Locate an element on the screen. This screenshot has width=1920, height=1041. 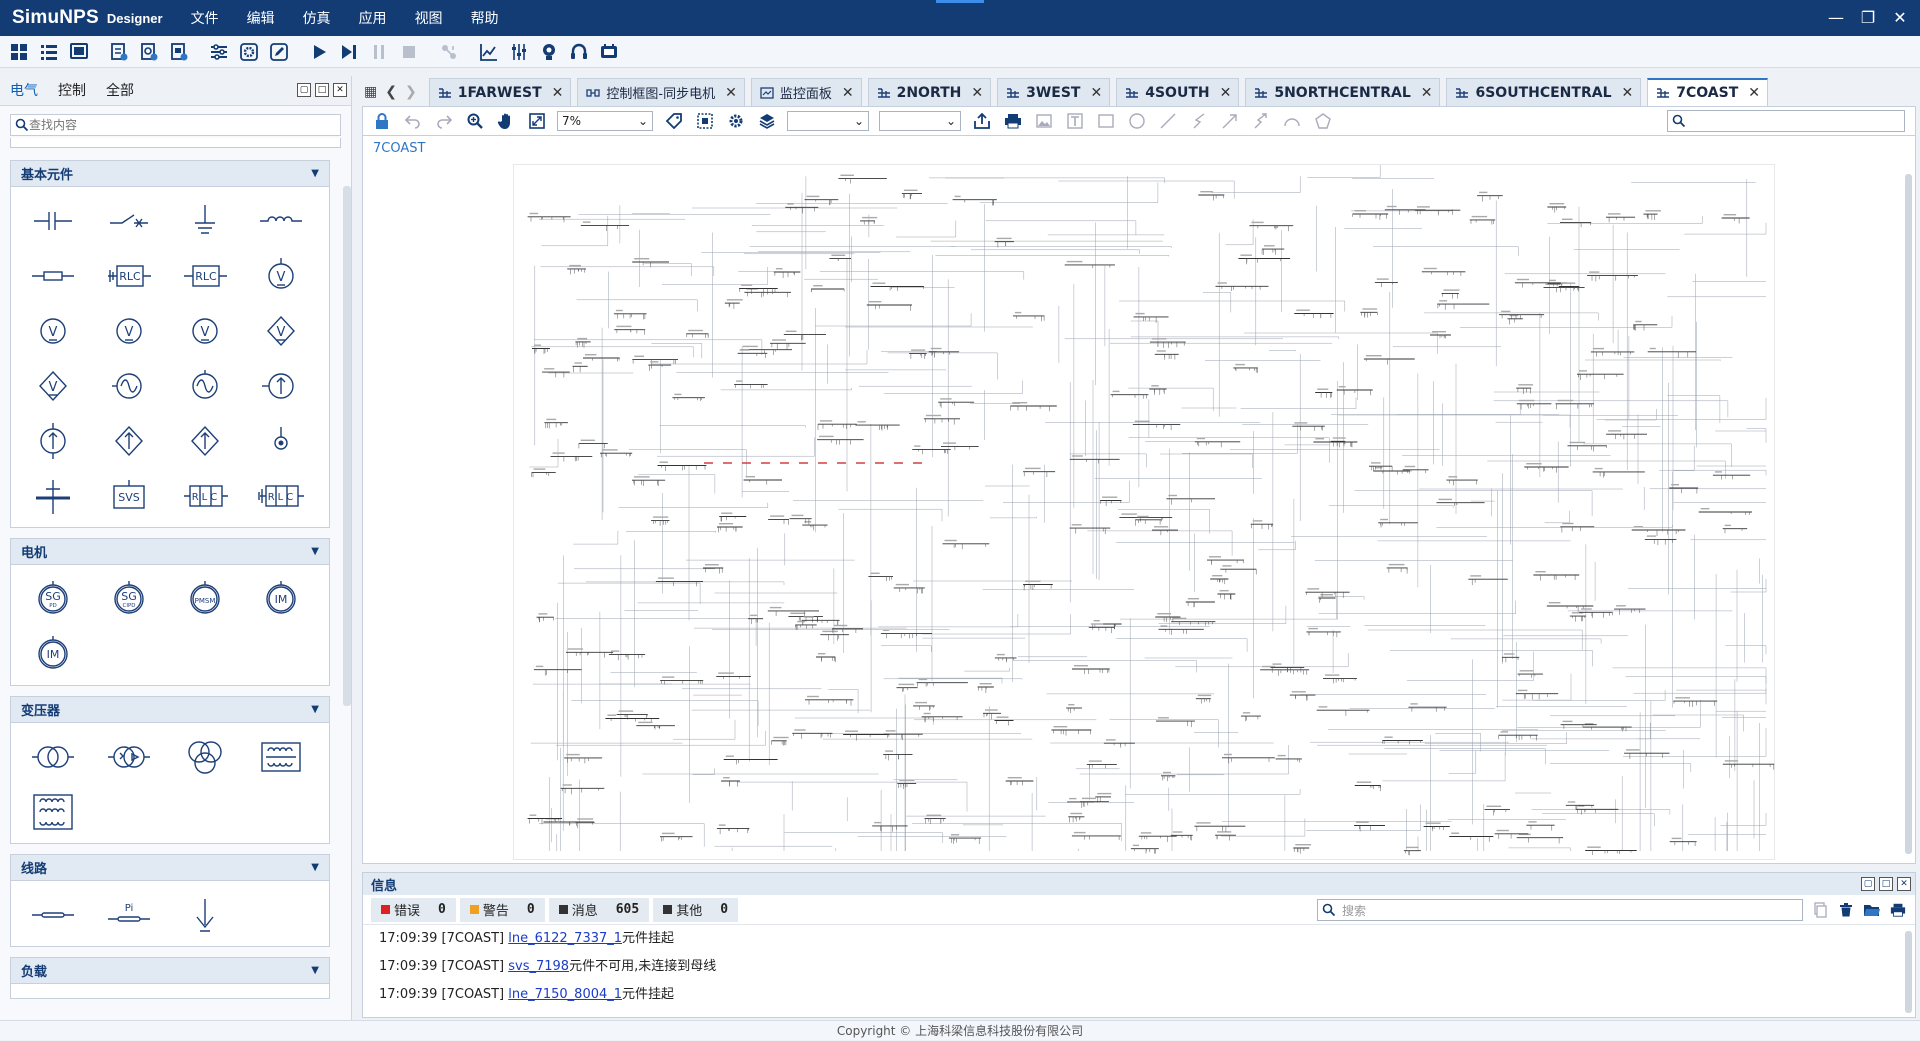
close-icon: ✕ is located at coordinates (1900, 17).